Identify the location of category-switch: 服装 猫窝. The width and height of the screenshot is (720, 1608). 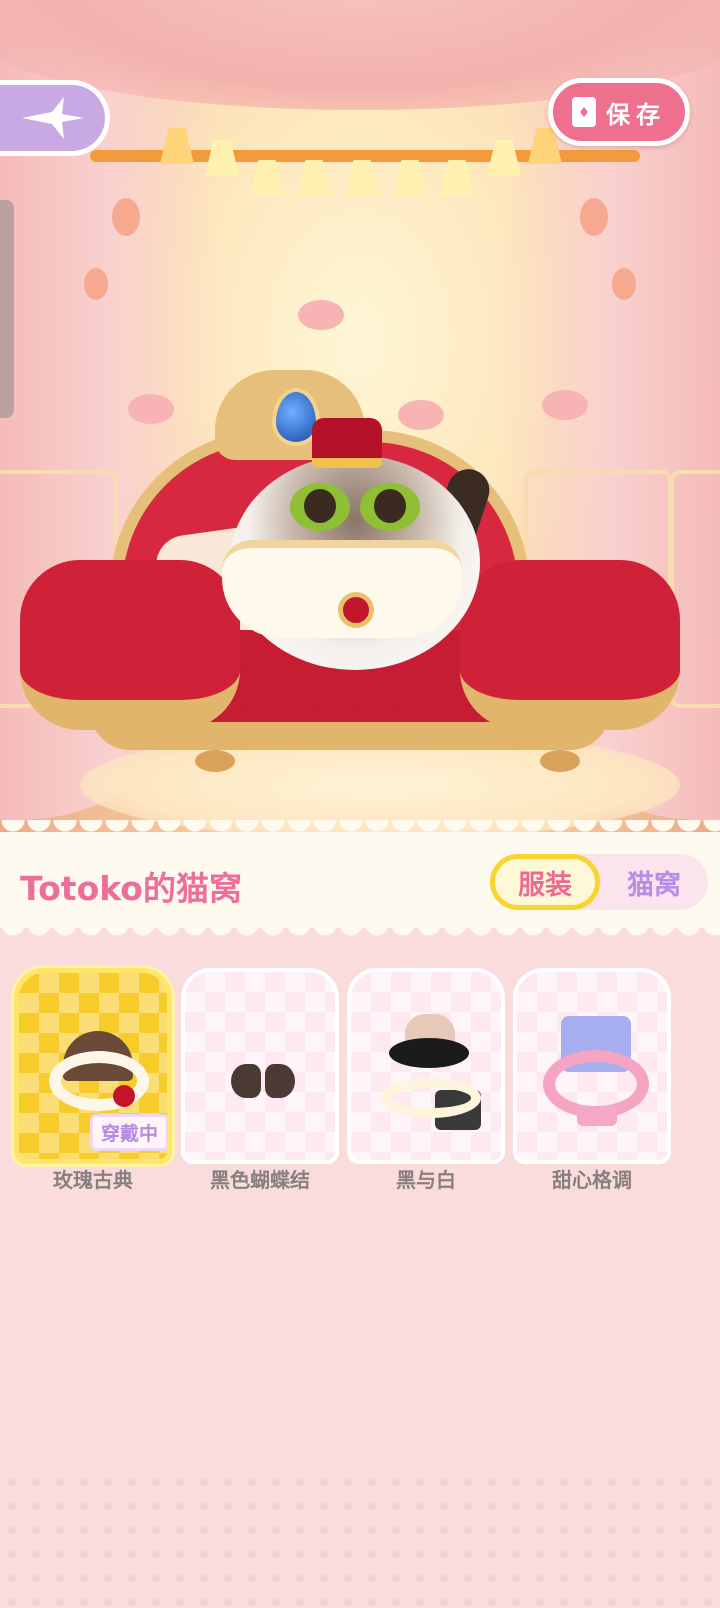
(599, 882).